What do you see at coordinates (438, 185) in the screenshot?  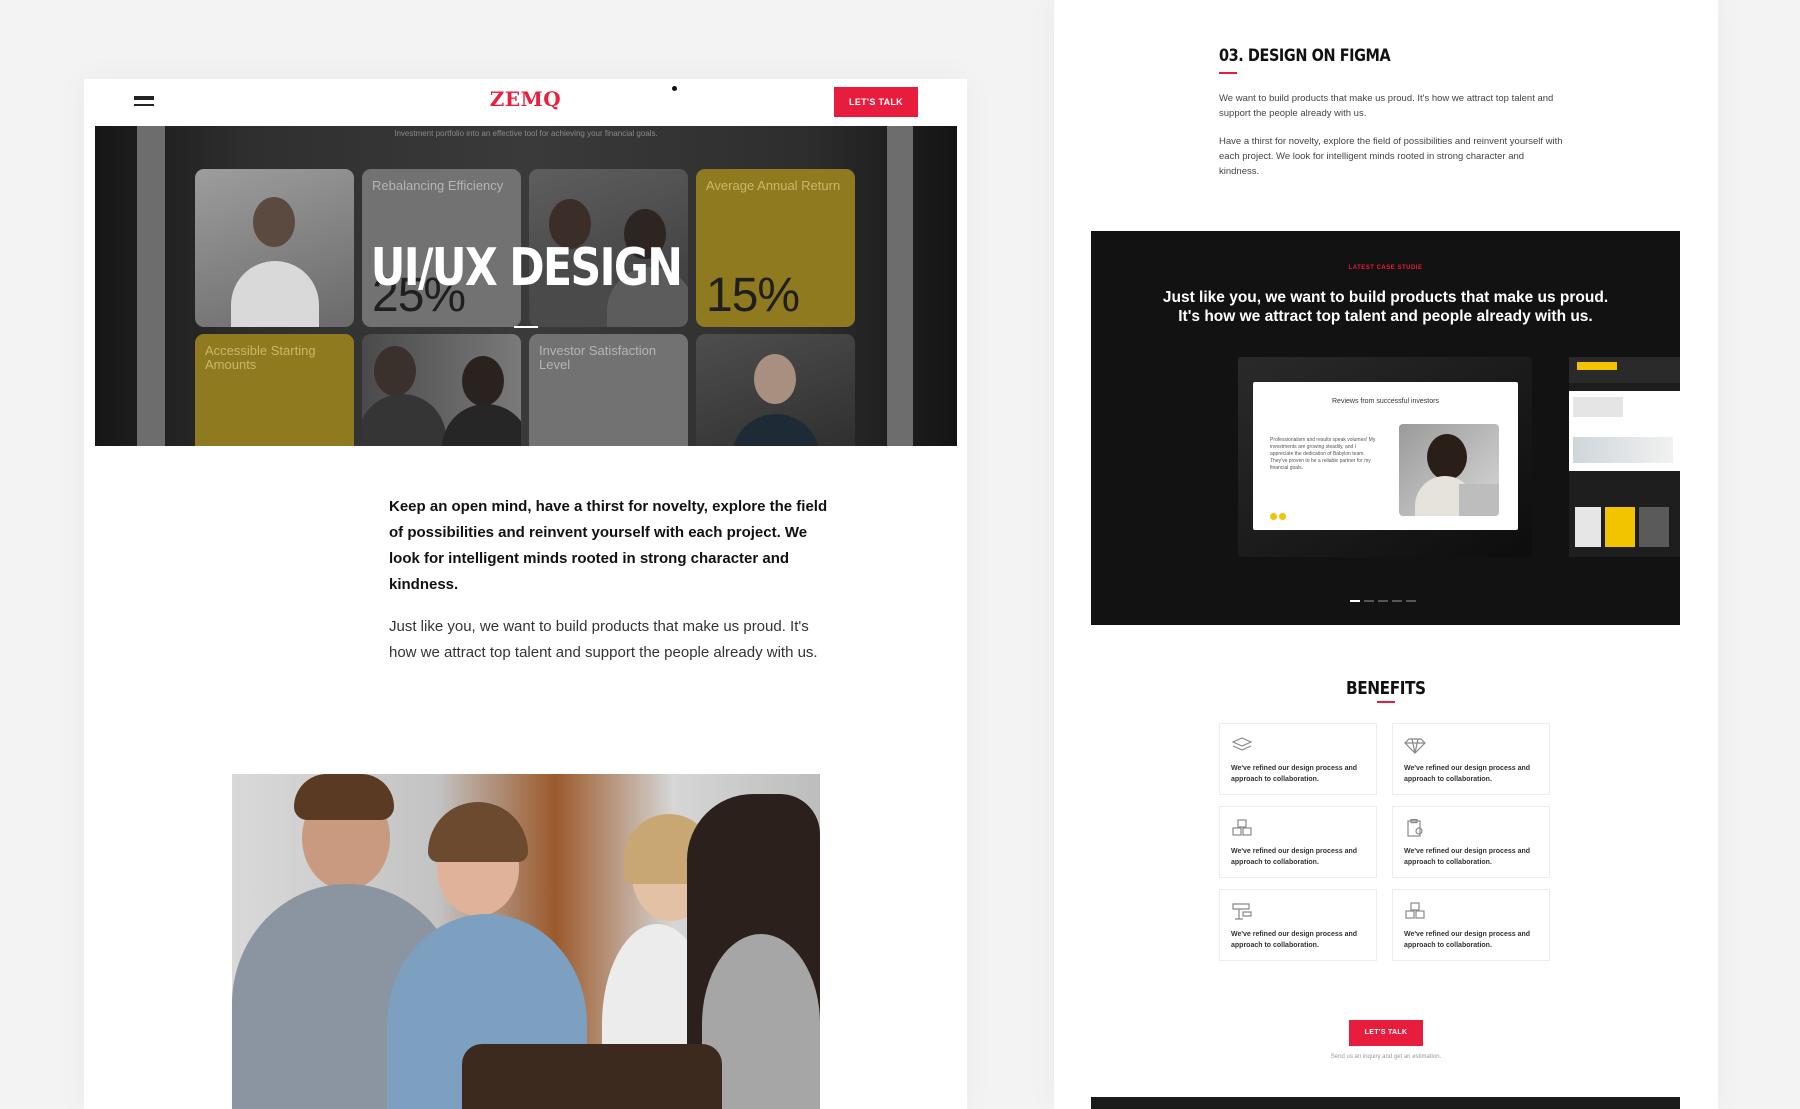 I see `tile-label: Rebalancing Efficiency` at bounding box center [438, 185].